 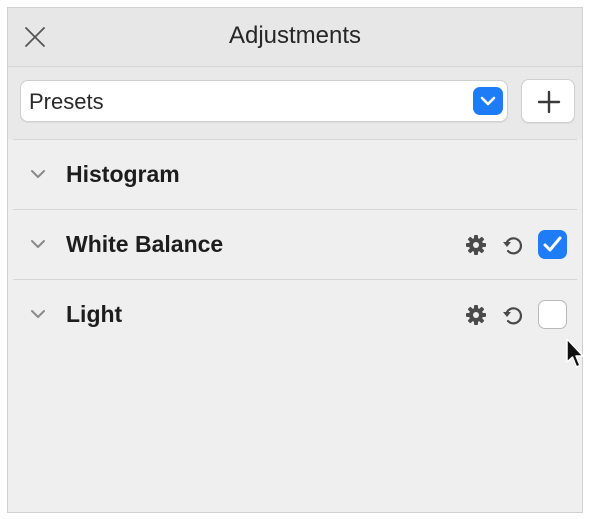 I want to click on mouse-pointer-icon, so click(x=575, y=353).